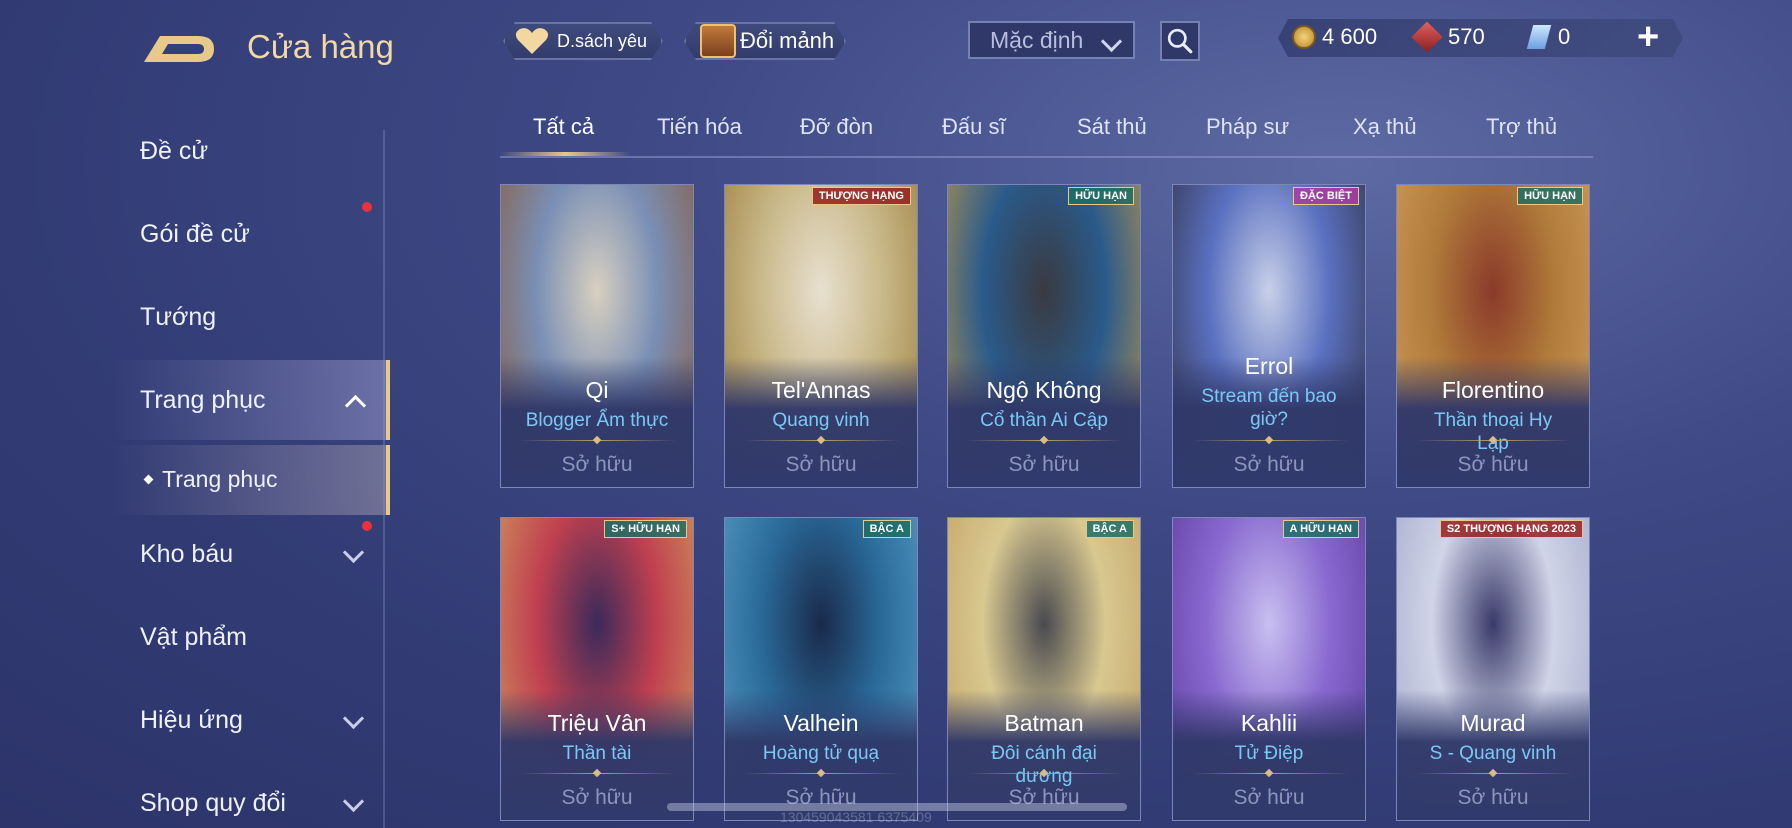  Describe the element at coordinates (179, 48) in the screenshot. I see `back-arrow-icon` at that location.